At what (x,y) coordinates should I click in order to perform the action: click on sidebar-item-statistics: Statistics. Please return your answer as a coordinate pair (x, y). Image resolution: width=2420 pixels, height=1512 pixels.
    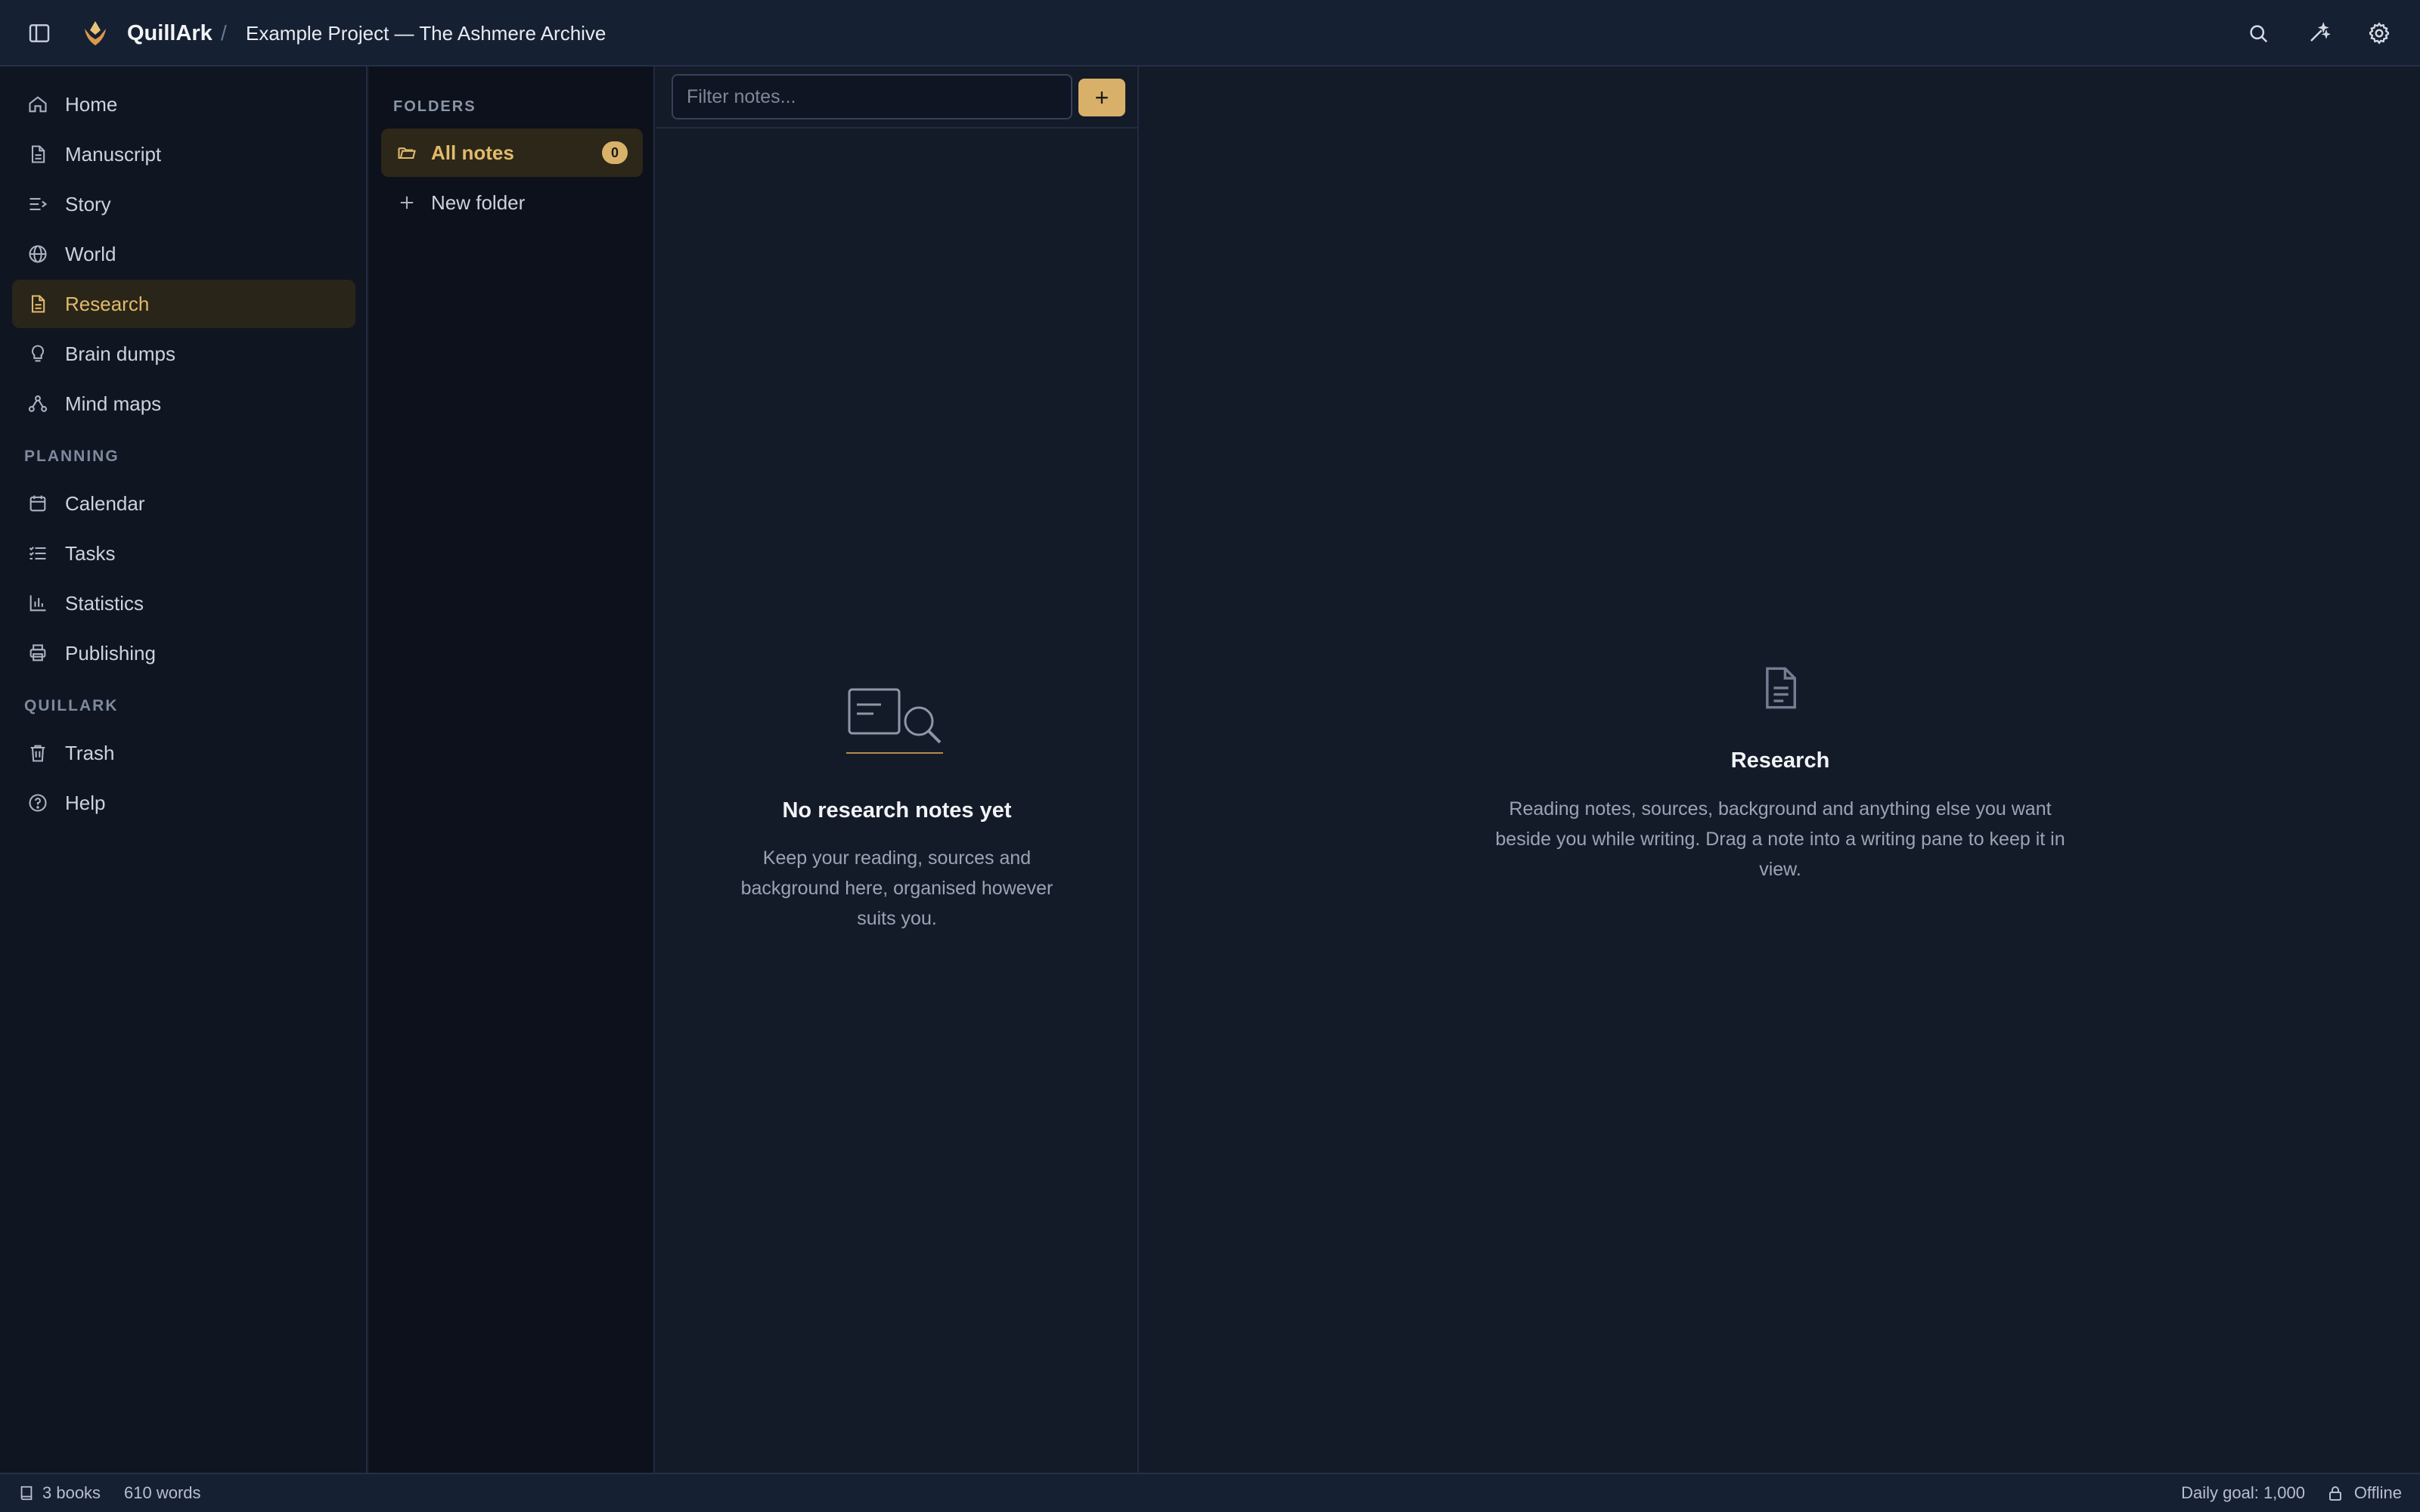
    Looking at the image, I should click on (183, 603).